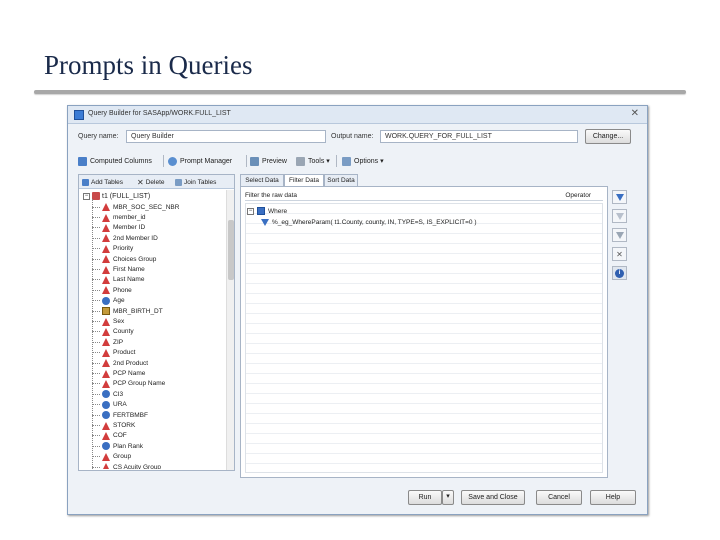 The width and height of the screenshot is (720, 540). Describe the element at coordinates (479, 136) in the screenshot. I see `output-name-input: WORK.QUERY_FOR_FULL_LIST` at that location.